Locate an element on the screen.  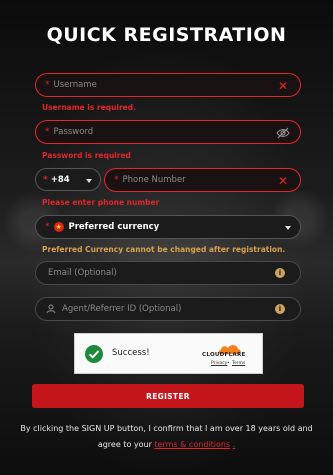
referrer-field: Agent/Referrer ID (Optional) i is located at coordinates (168, 309).